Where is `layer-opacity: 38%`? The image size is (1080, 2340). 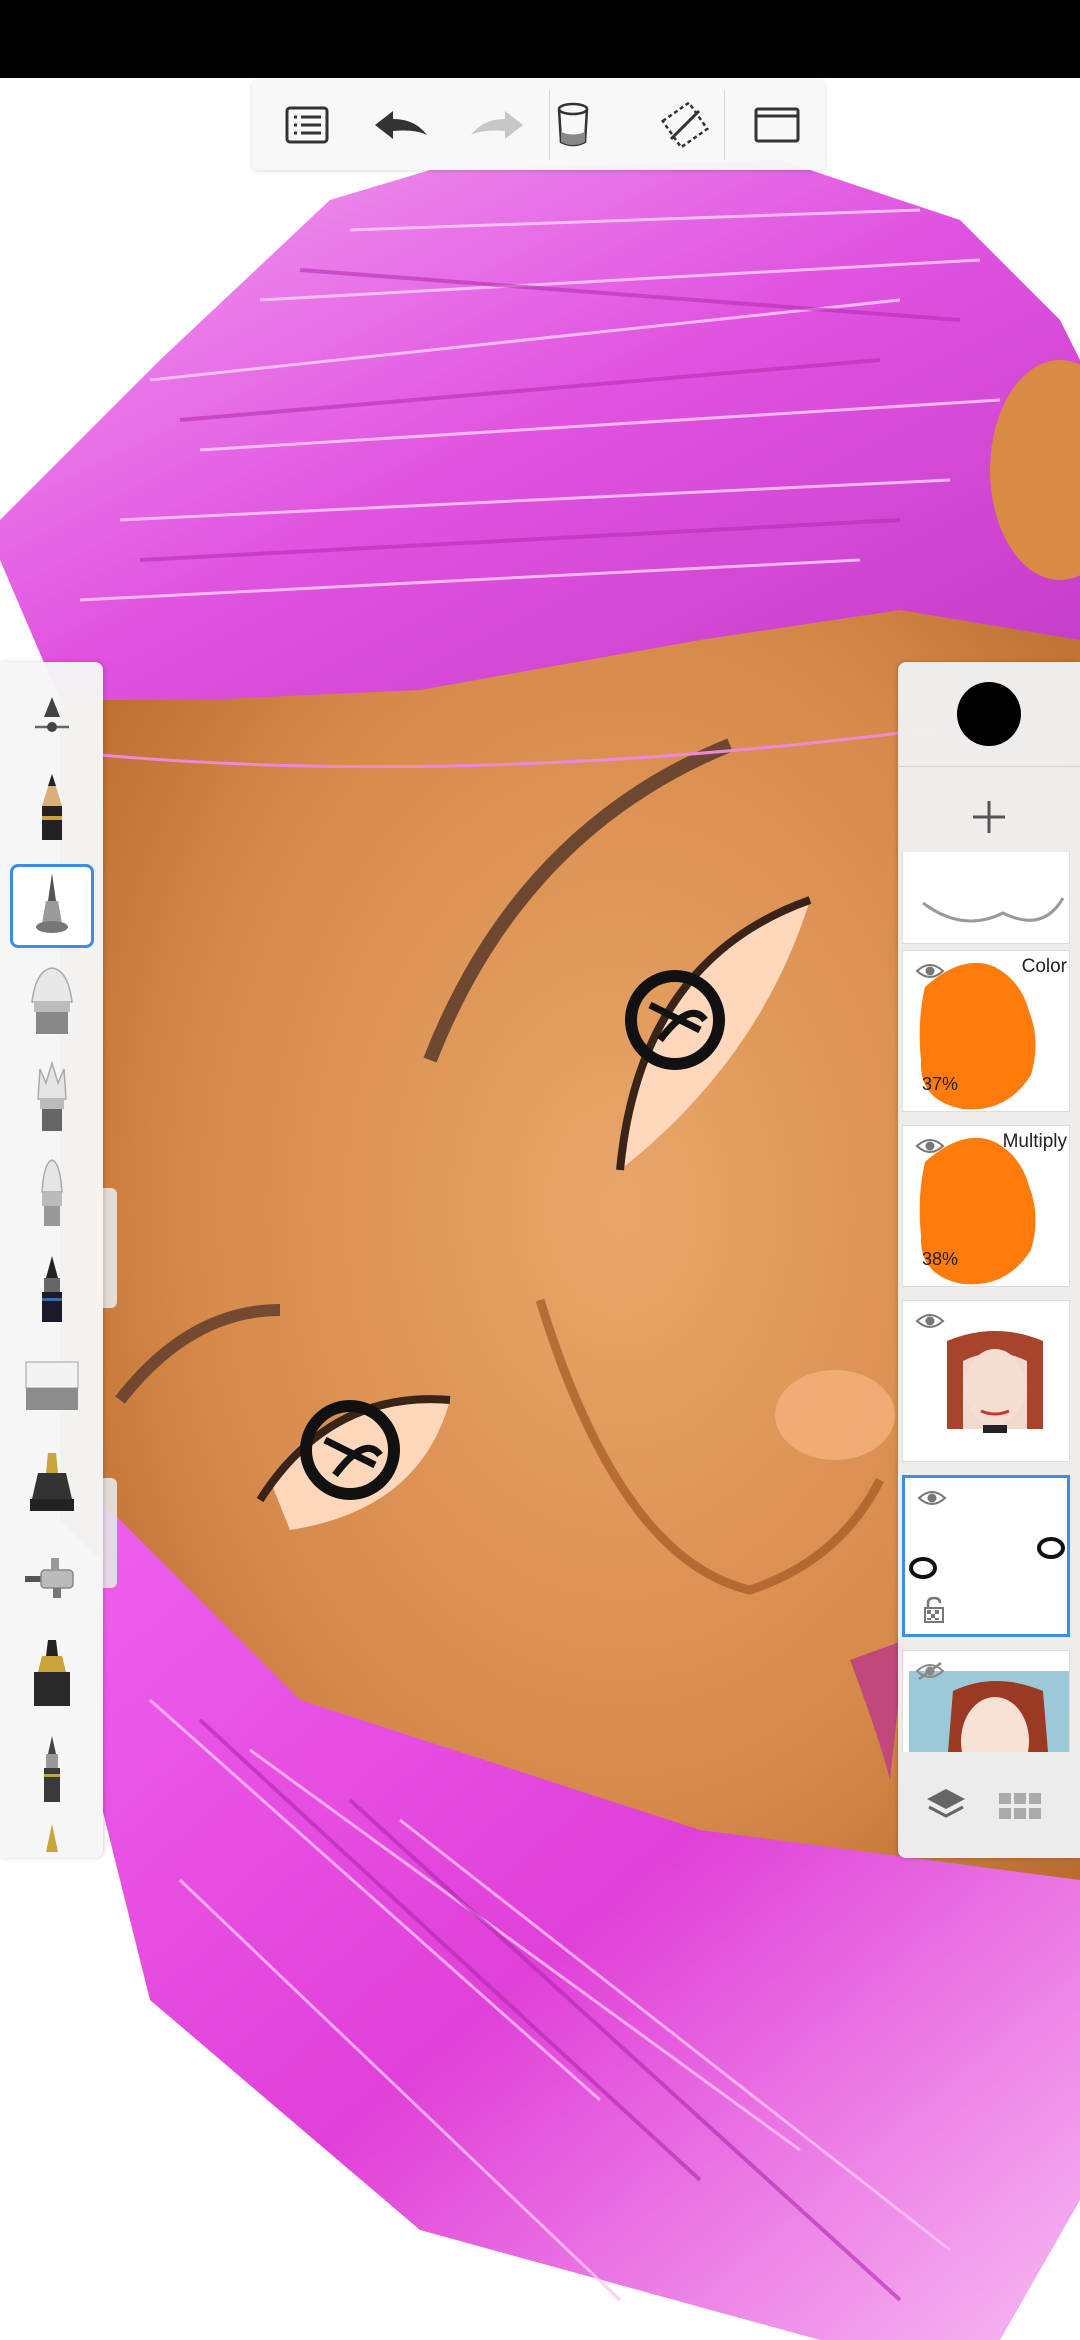
layer-opacity: 38% is located at coordinates (940, 1259).